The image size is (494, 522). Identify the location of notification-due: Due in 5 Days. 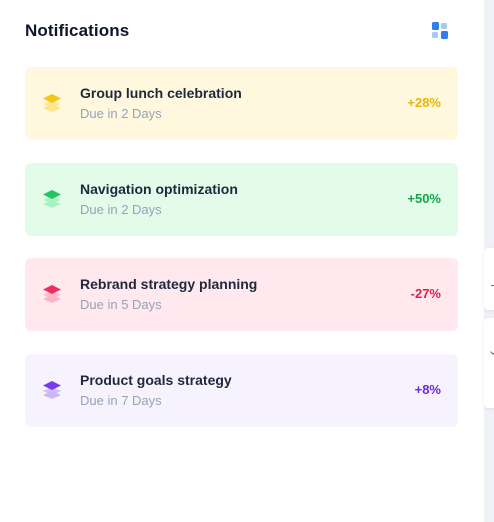
(121, 304).